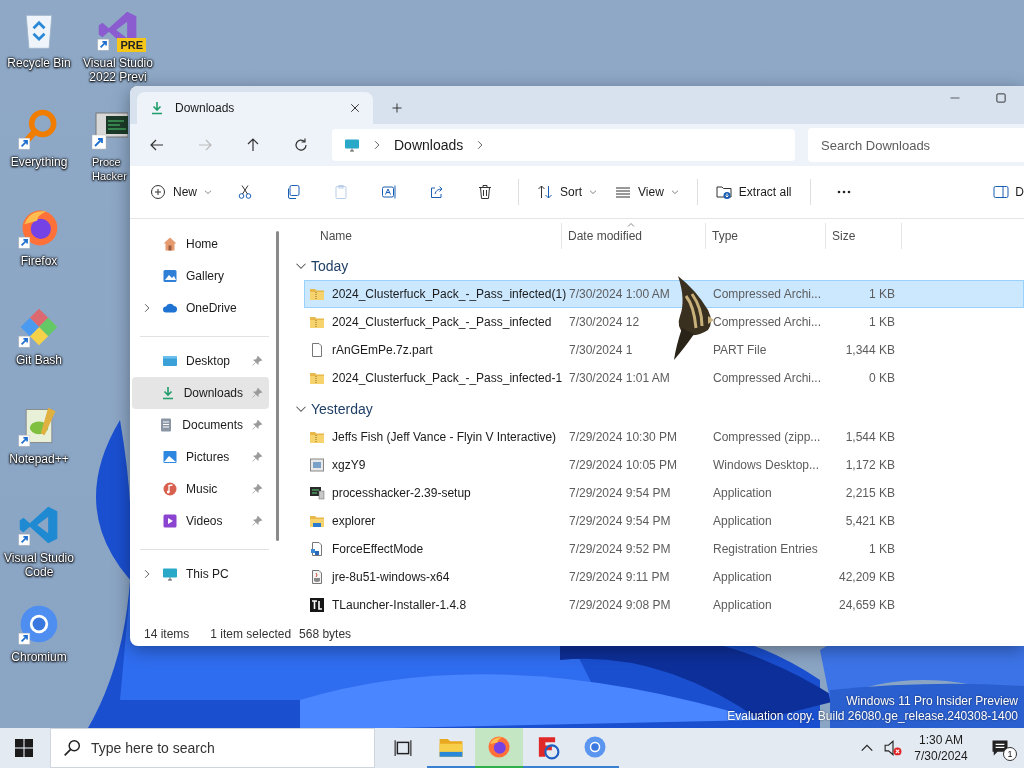 The height and width of the screenshot is (768, 1024). Describe the element at coordinates (631, 225) in the screenshot. I see `sort-caret-icon` at that location.